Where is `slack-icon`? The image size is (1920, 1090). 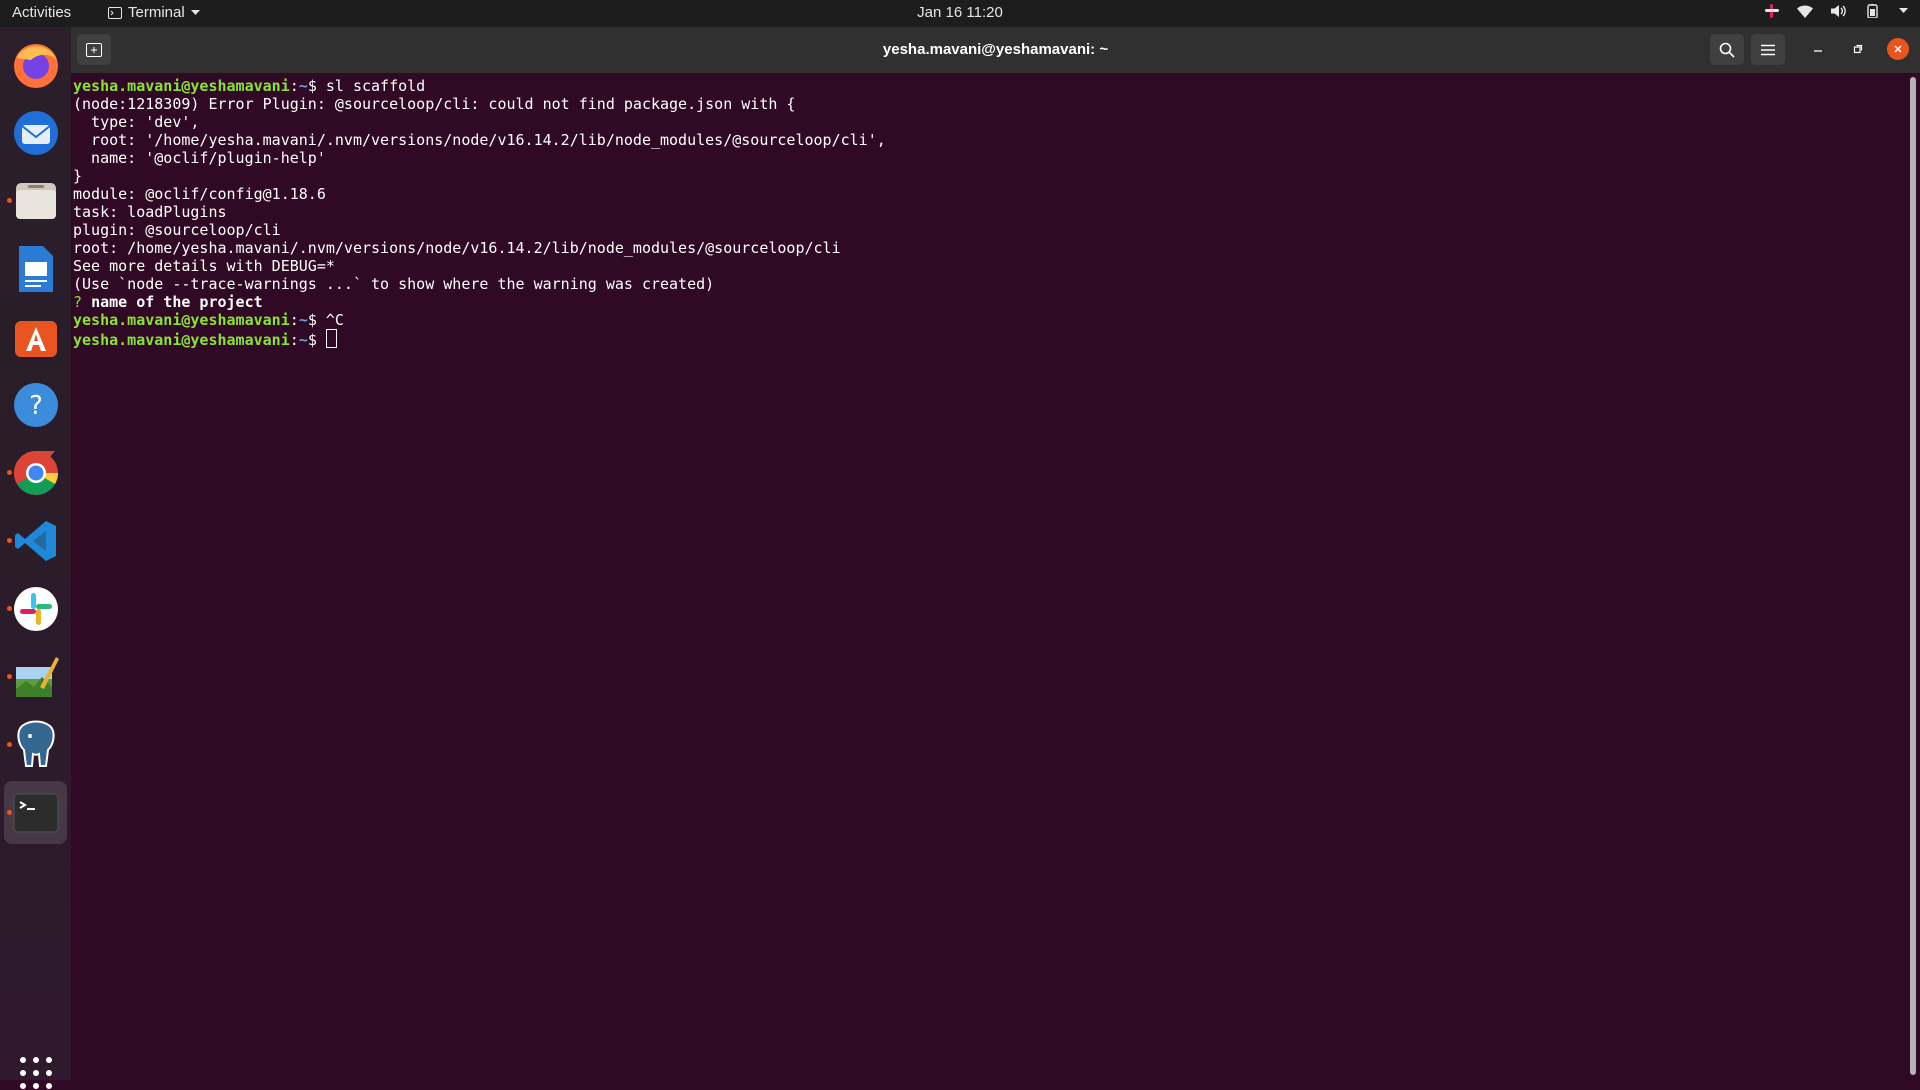
slack-icon is located at coordinates (35, 608).